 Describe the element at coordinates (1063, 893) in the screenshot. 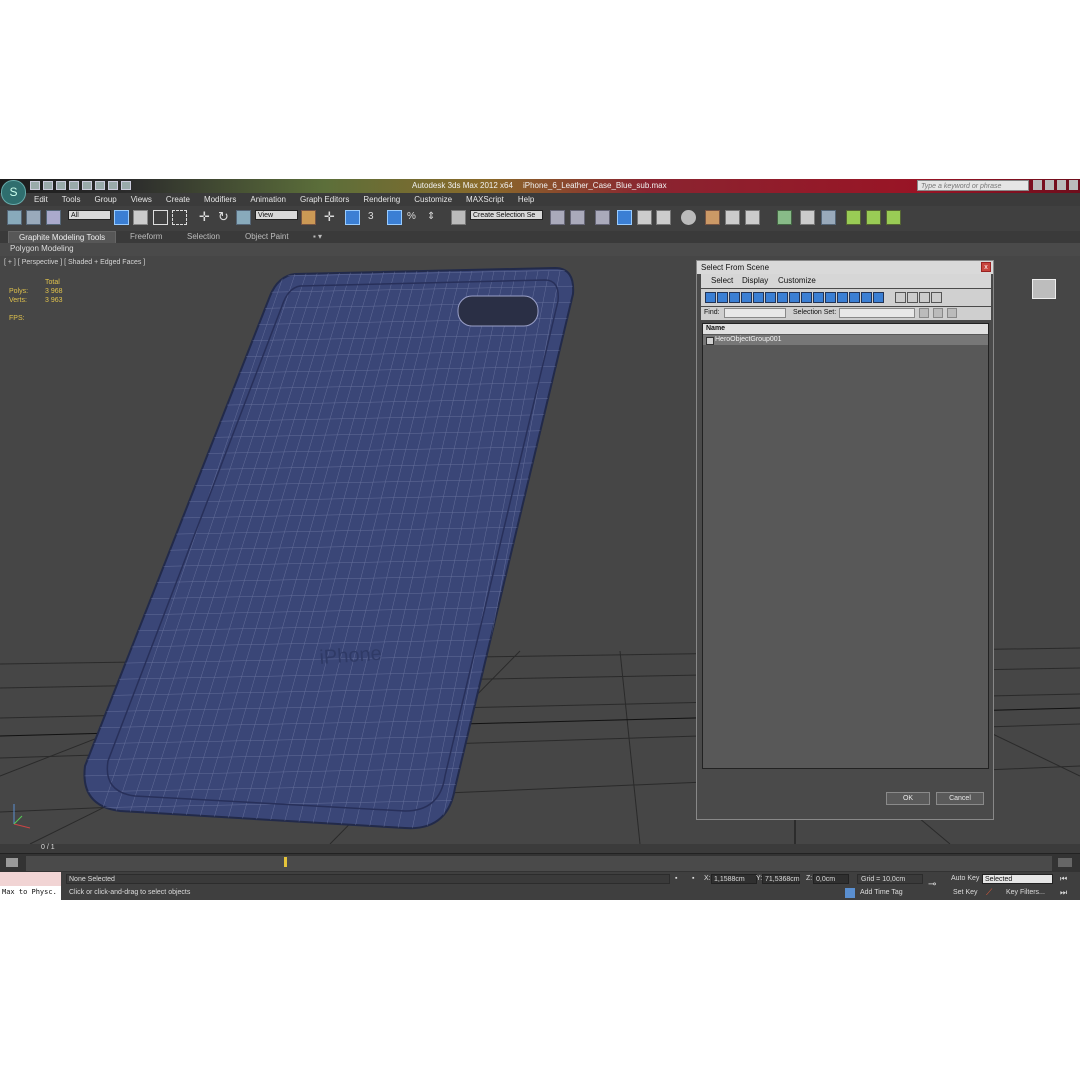

I see `keyframe-mode-icon: ⏭` at that location.